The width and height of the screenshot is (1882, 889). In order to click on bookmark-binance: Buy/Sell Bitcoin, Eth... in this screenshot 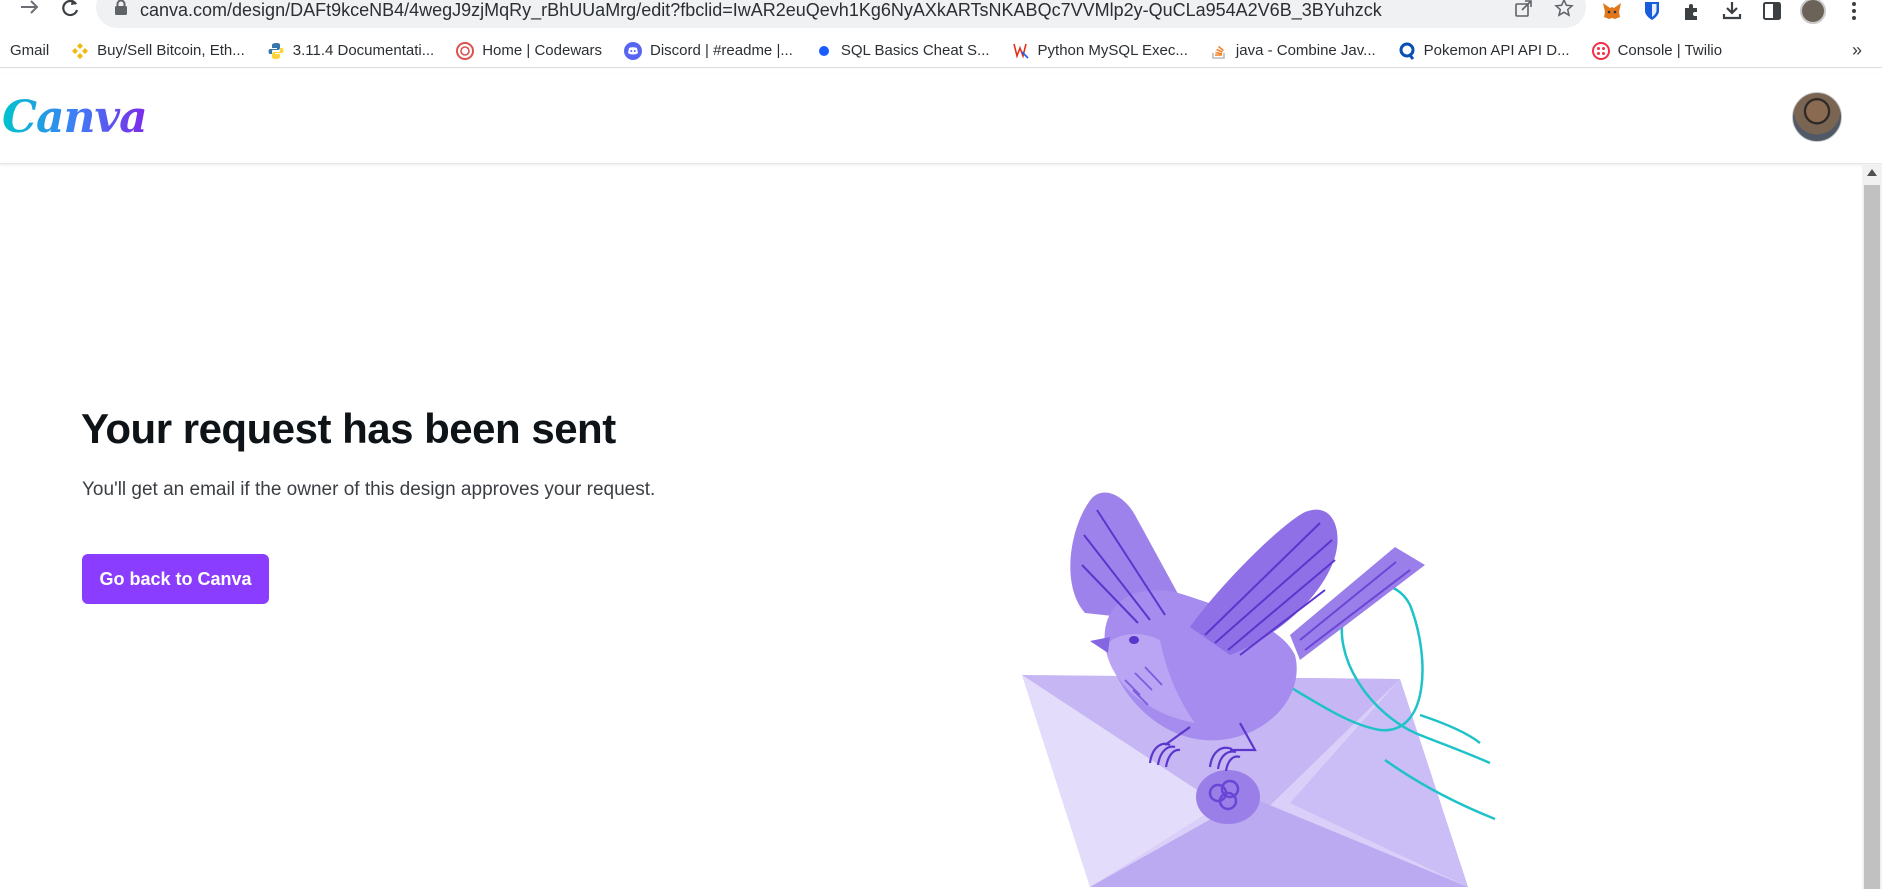, I will do `click(158, 51)`.